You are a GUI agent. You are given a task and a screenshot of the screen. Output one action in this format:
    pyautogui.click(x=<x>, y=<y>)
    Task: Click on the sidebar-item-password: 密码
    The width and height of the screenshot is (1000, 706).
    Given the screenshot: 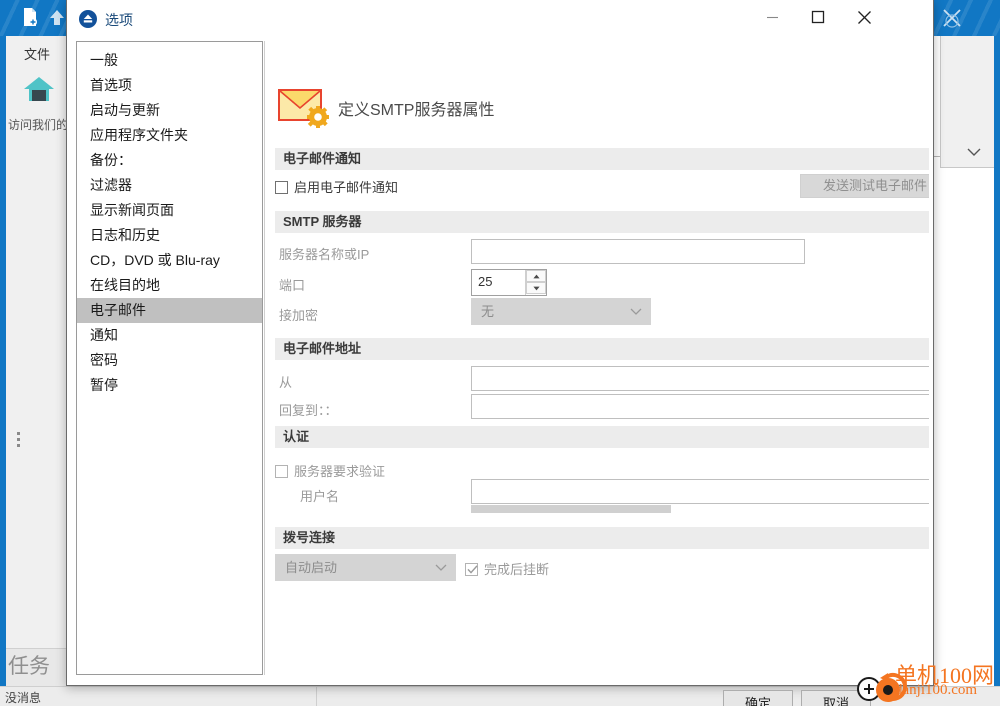 What is the action you would take?
    pyautogui.click(x=169, y=360)
    